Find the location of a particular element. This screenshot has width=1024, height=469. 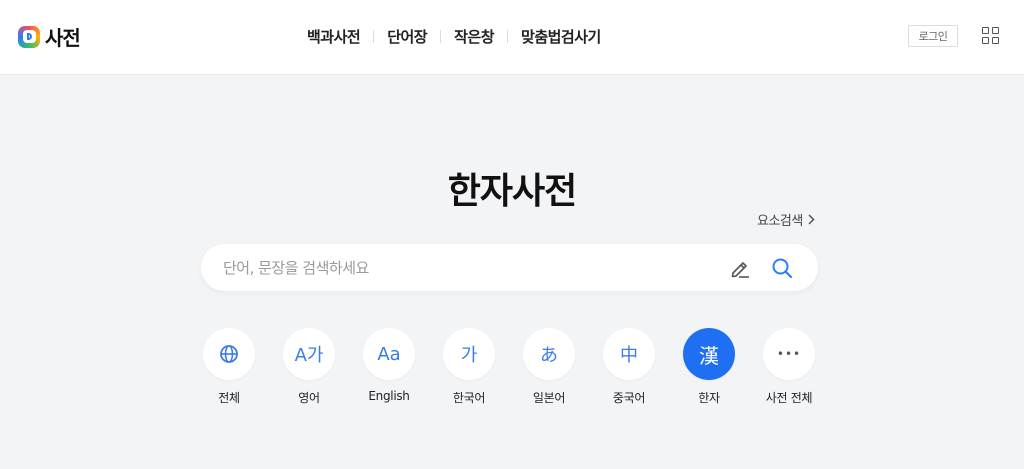

english-english-icon: Aa is located at coordinates (389, 354).